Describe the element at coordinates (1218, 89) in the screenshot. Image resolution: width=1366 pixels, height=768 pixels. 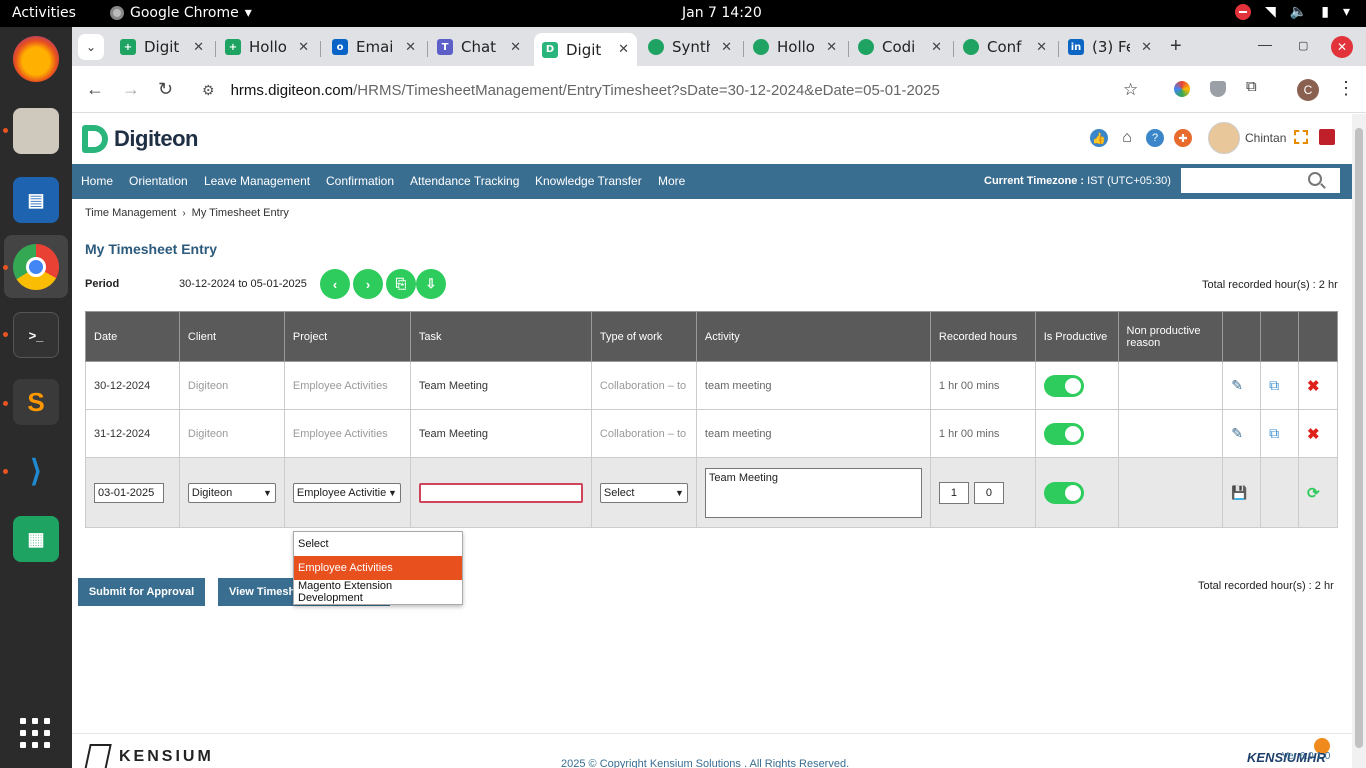
I see `shield-extension-icon` at that location.